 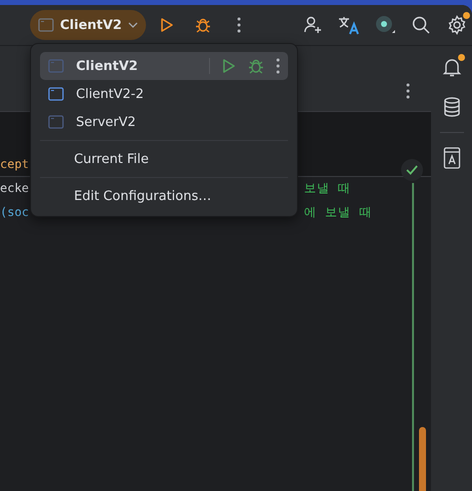 I want to click on menu-item: Current File, so click(x=164, y=159).